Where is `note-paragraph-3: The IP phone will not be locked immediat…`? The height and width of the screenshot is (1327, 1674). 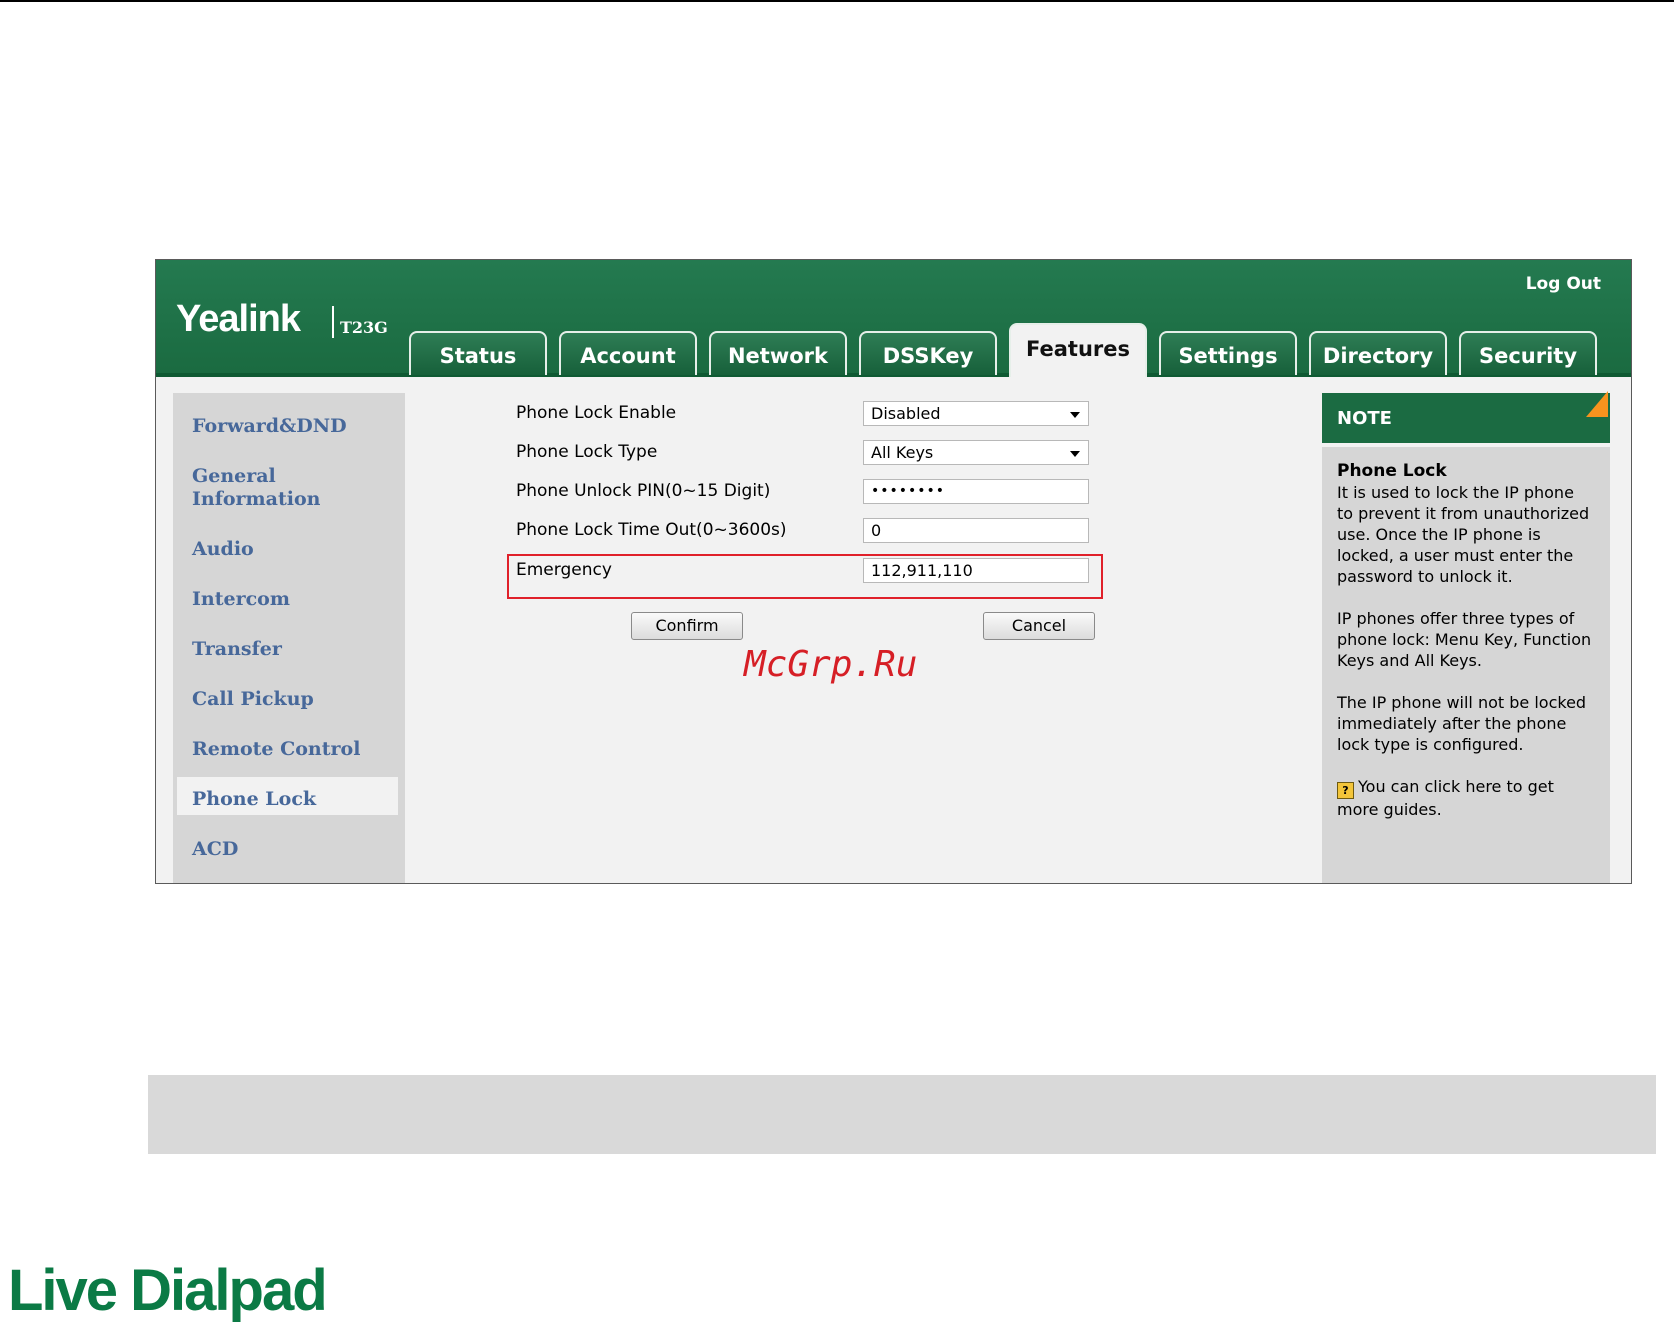 note-paragraph-3: The IP phone will not be locked immediat… is located at coordinates (1462, 723).